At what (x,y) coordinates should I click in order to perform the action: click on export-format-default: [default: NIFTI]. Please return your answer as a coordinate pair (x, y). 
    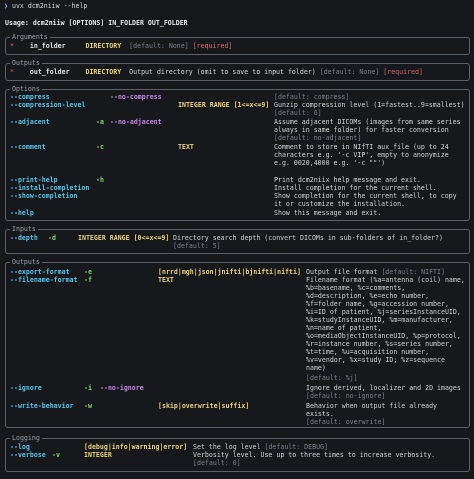
    Looking at the image, I should click on (413, 272).